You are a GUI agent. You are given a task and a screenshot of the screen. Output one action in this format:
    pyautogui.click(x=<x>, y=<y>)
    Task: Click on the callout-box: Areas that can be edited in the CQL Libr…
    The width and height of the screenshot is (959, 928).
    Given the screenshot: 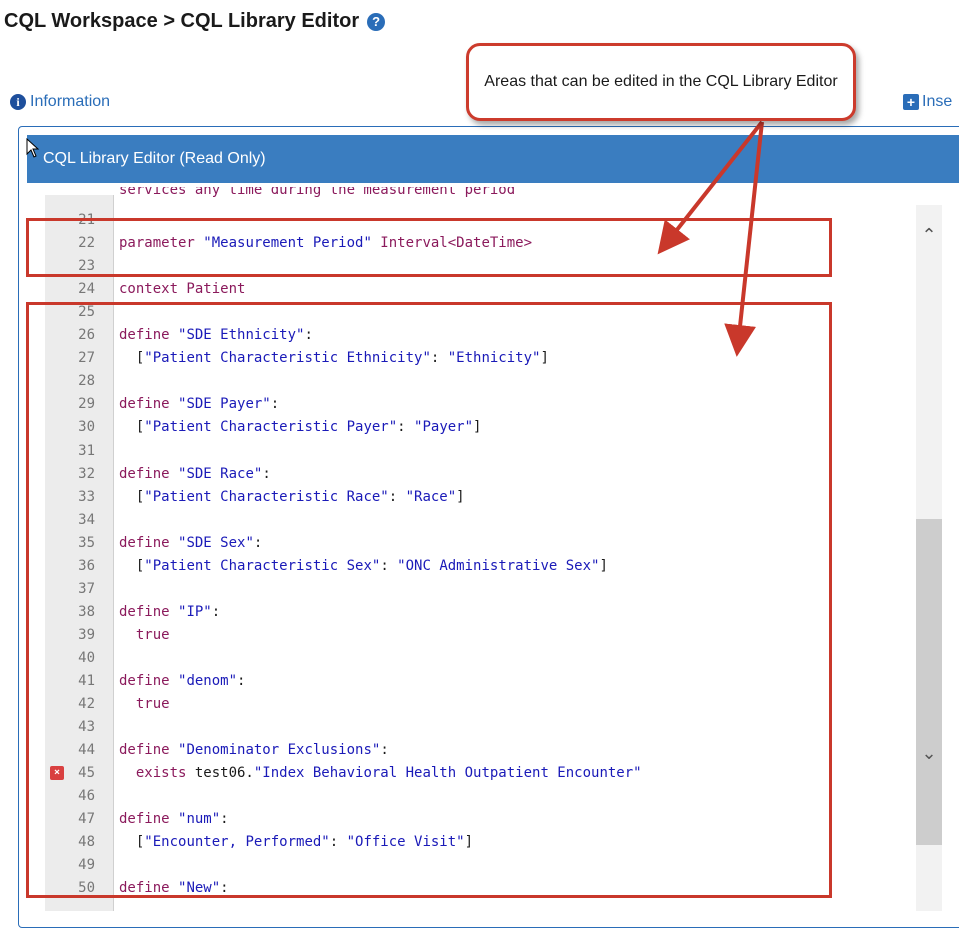 What is the action you would take?
    pyautogui.click(x=661, y=82)
    